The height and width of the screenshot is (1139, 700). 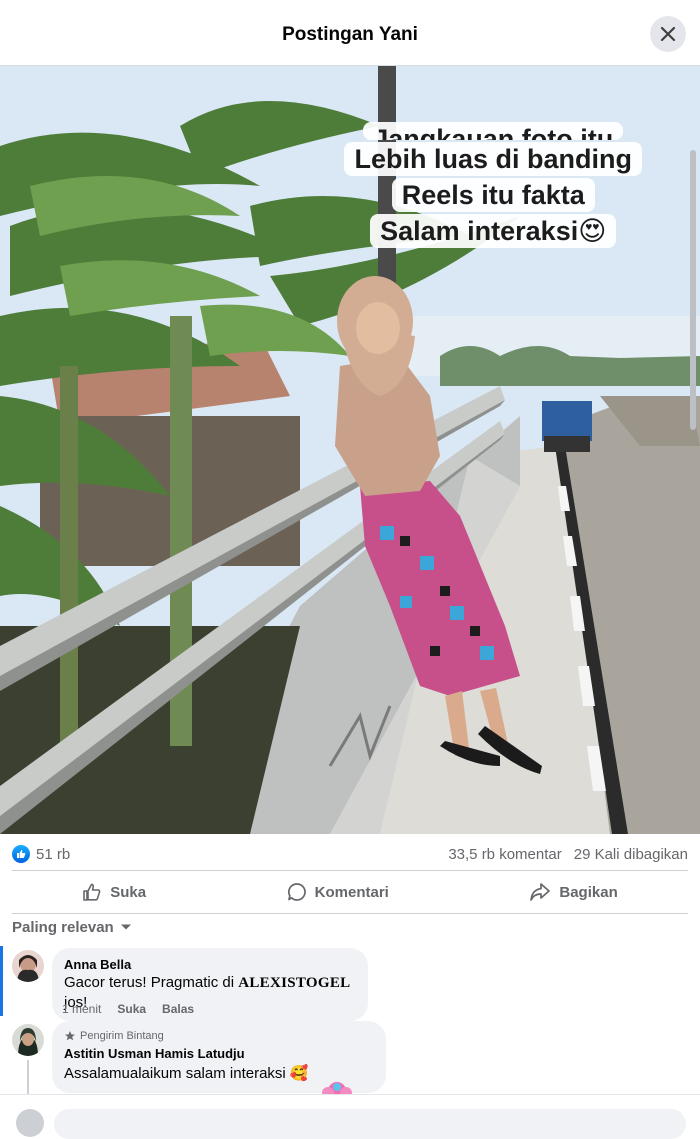 I want to click on reactions-summary: 51 rb, so click(x=41, y=854).